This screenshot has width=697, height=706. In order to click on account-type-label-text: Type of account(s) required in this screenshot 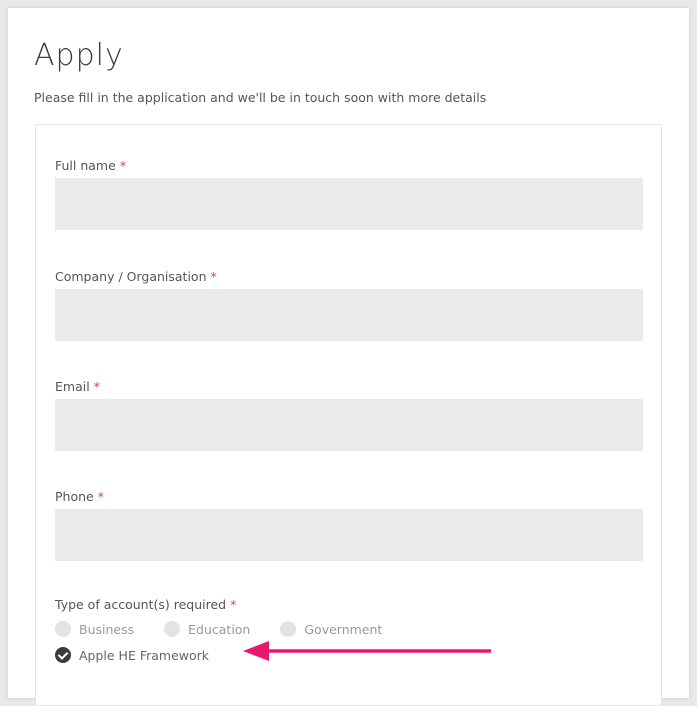, I will do `click(141, 604)`.